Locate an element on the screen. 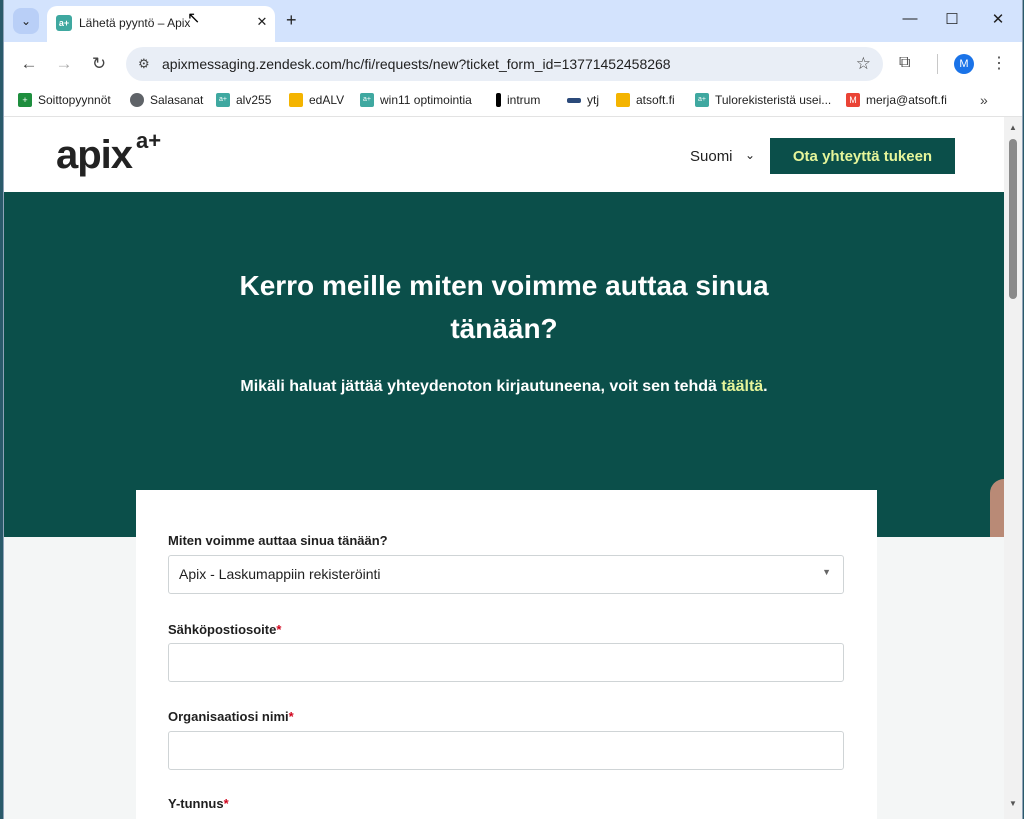 The width and height of the screenshot is (1024, 819). email-label: Sähköpostiosoite* is located at coordinates (224, 629).